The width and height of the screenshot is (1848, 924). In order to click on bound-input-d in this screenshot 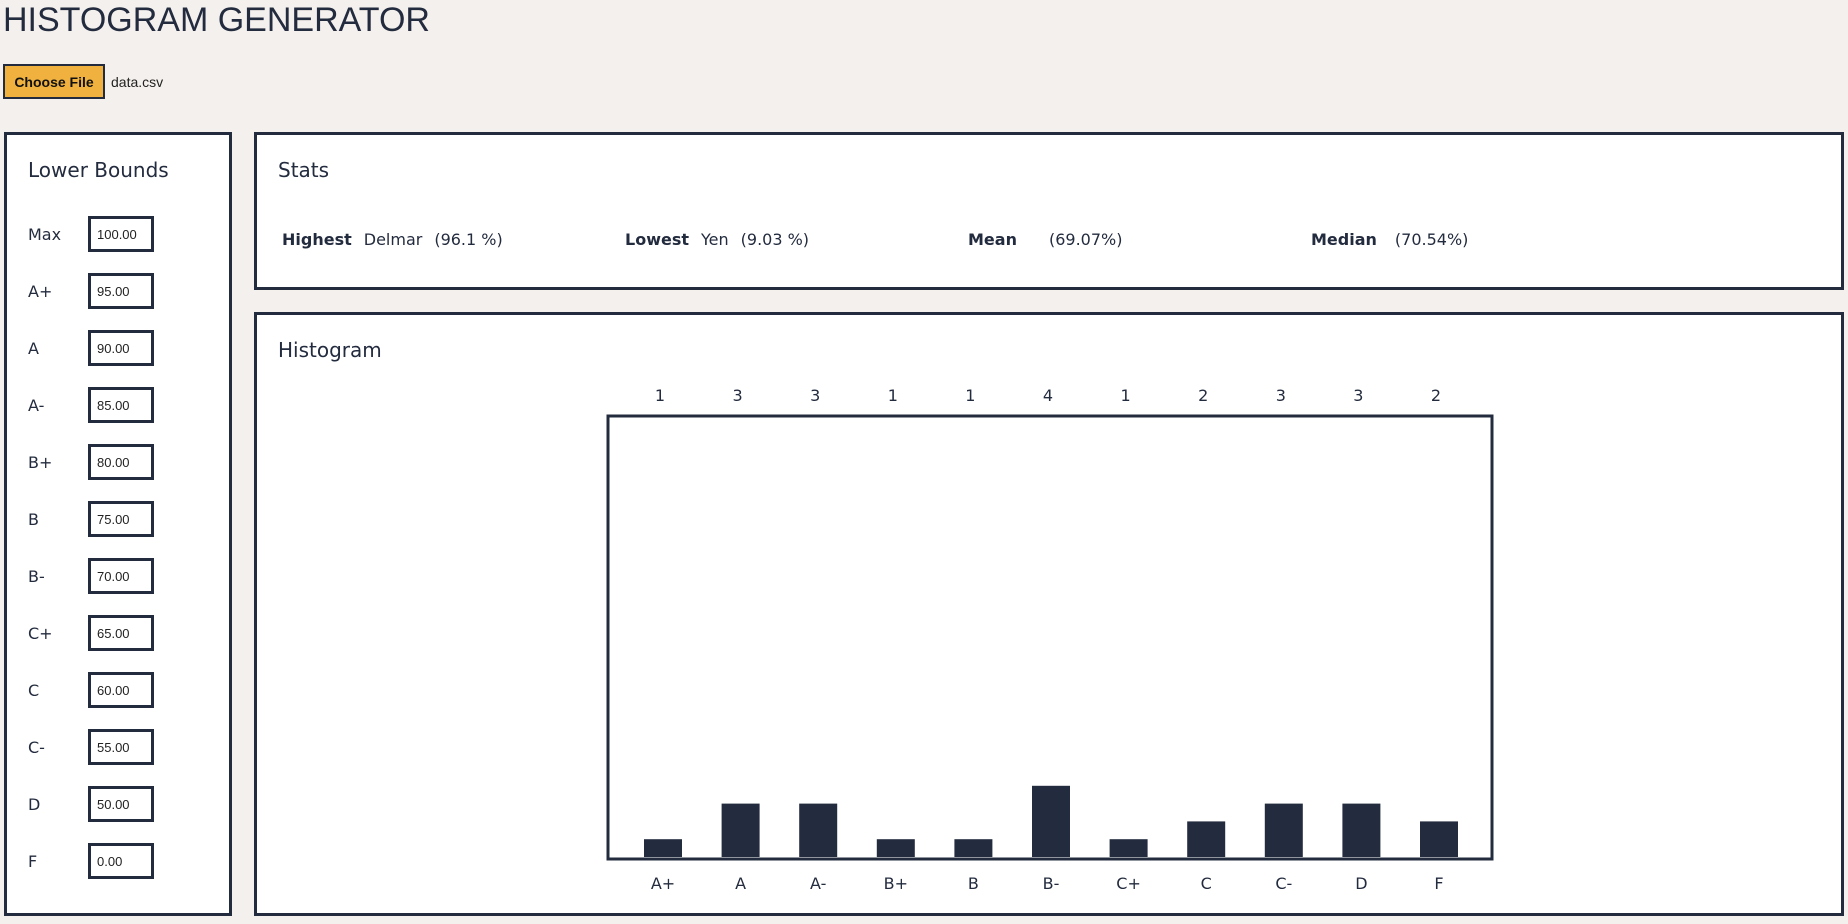, I will do `click(121, 804)`.